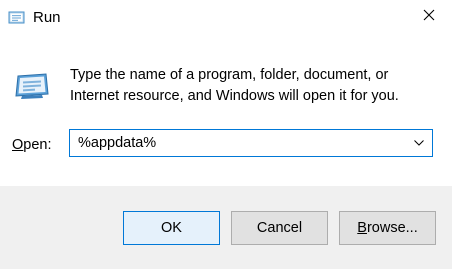 Image resolution: width=452 pixels, height=269 pixels. I want to click on open-input, so click(239, 143).